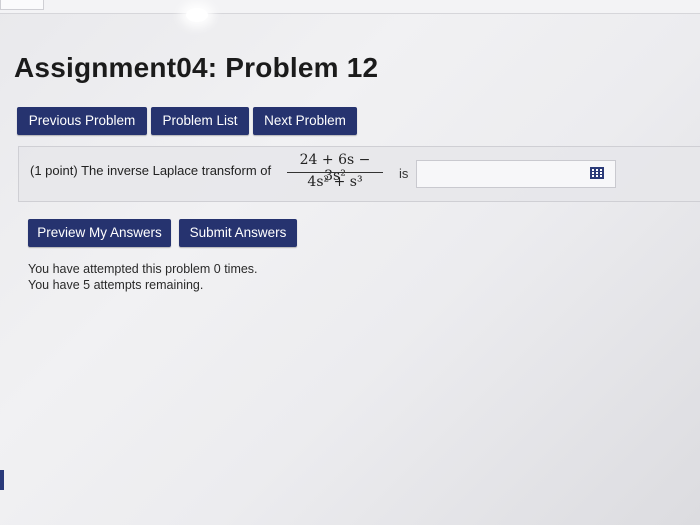  I want to click on page-title: Assignment04: Problem 12, so click(196, 67).